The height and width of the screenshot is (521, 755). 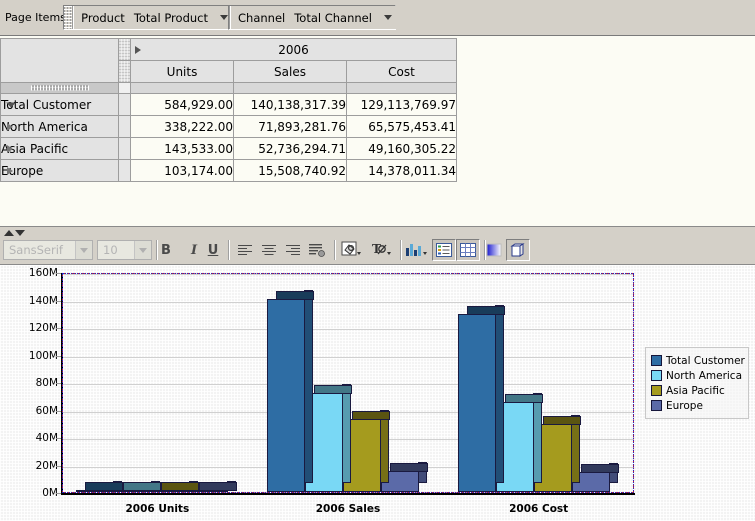 What do you see at coordinates (124, 250) in the screenshot?
I see `font-size-select: 10` at bounding box center [124, 250].